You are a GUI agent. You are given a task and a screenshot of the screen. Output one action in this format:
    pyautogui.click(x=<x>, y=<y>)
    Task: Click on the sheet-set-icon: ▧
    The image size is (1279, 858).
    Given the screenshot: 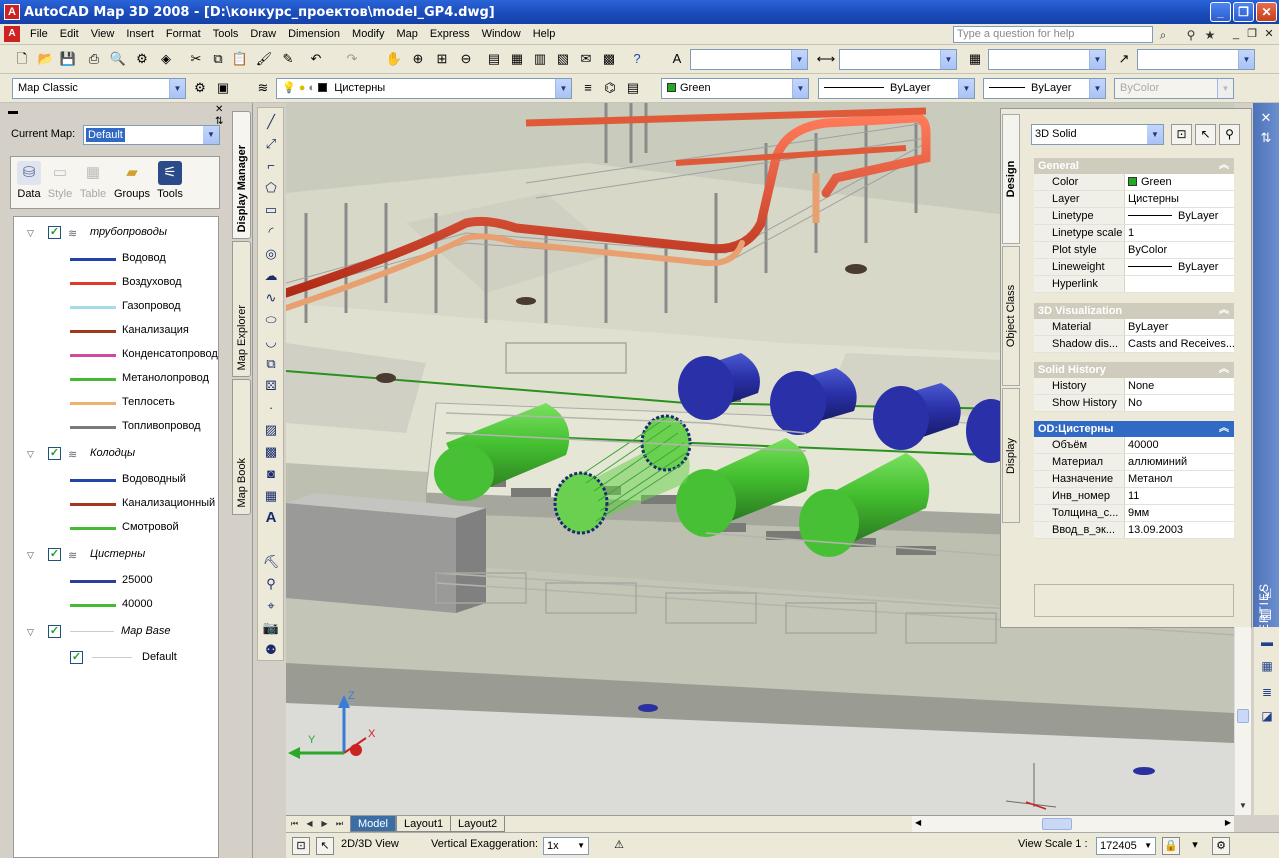 What is the action you would take?
    pyautogui.click(x=563, y=59)
    